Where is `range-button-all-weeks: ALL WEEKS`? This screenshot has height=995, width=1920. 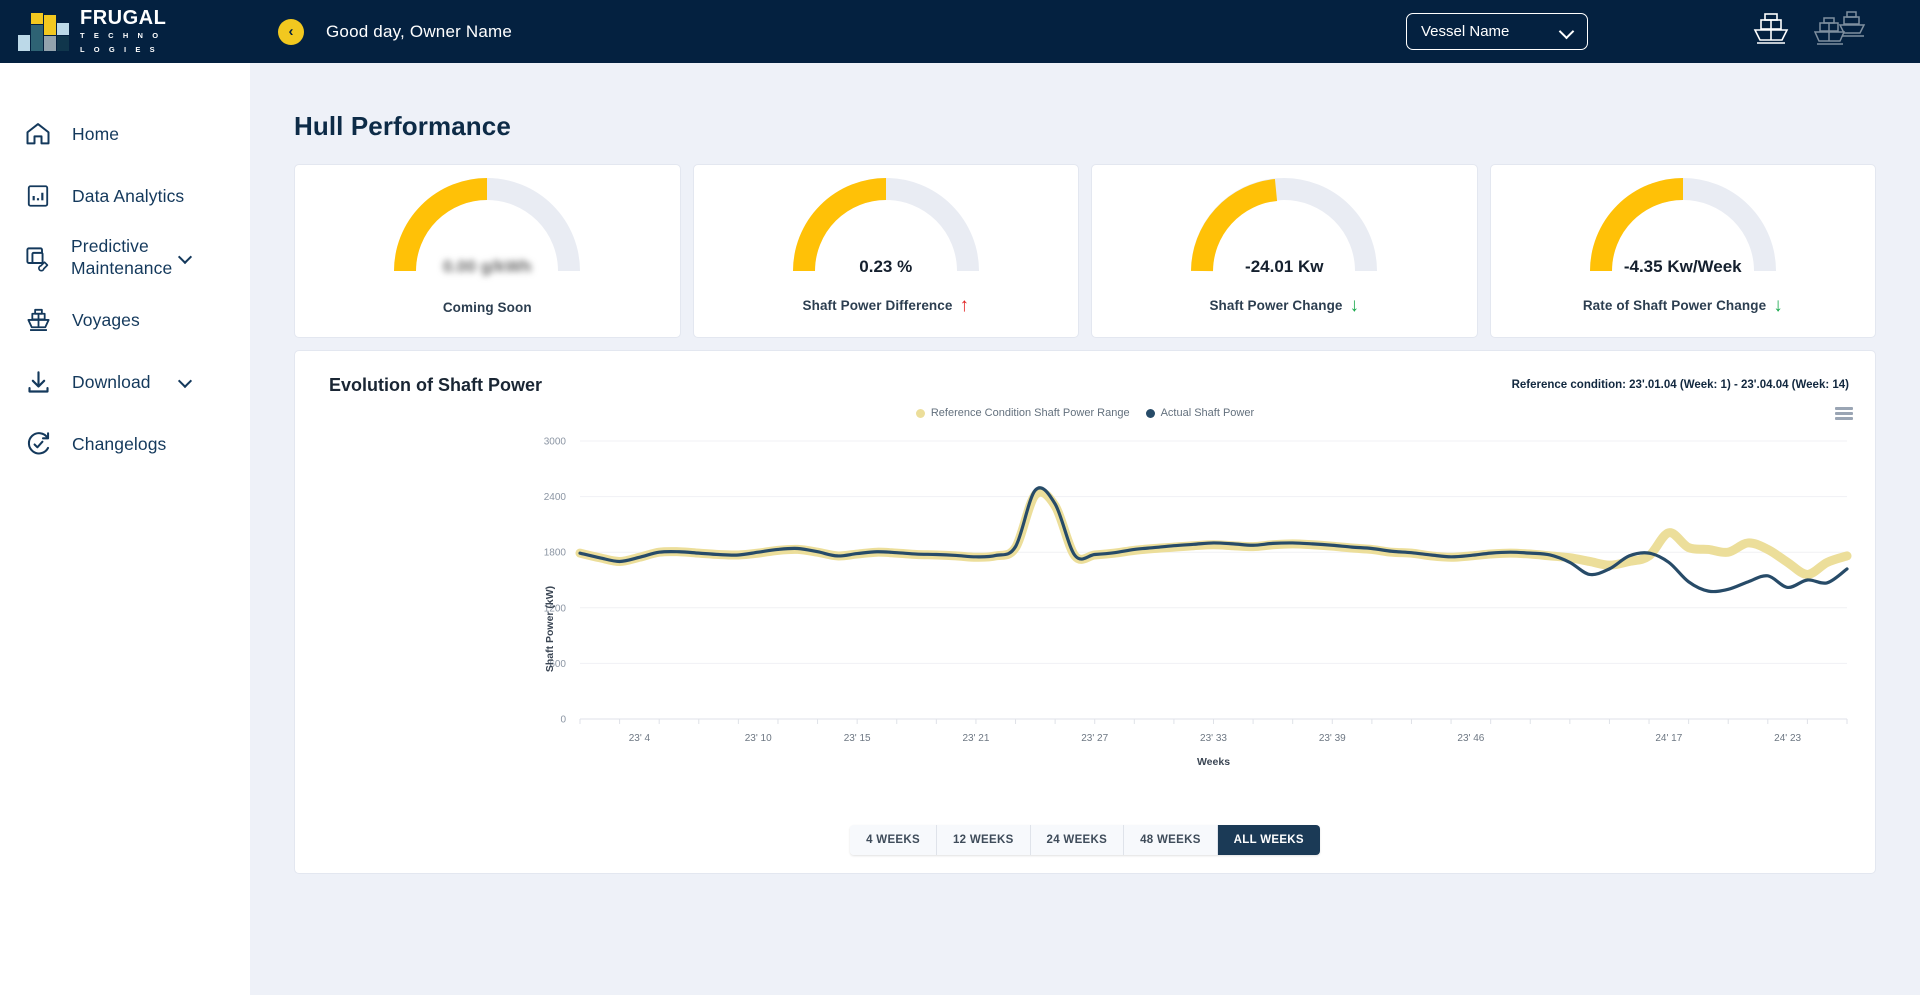
range-button-all-weeks: ALL WEEKS is located at coordinates (1268, 840).